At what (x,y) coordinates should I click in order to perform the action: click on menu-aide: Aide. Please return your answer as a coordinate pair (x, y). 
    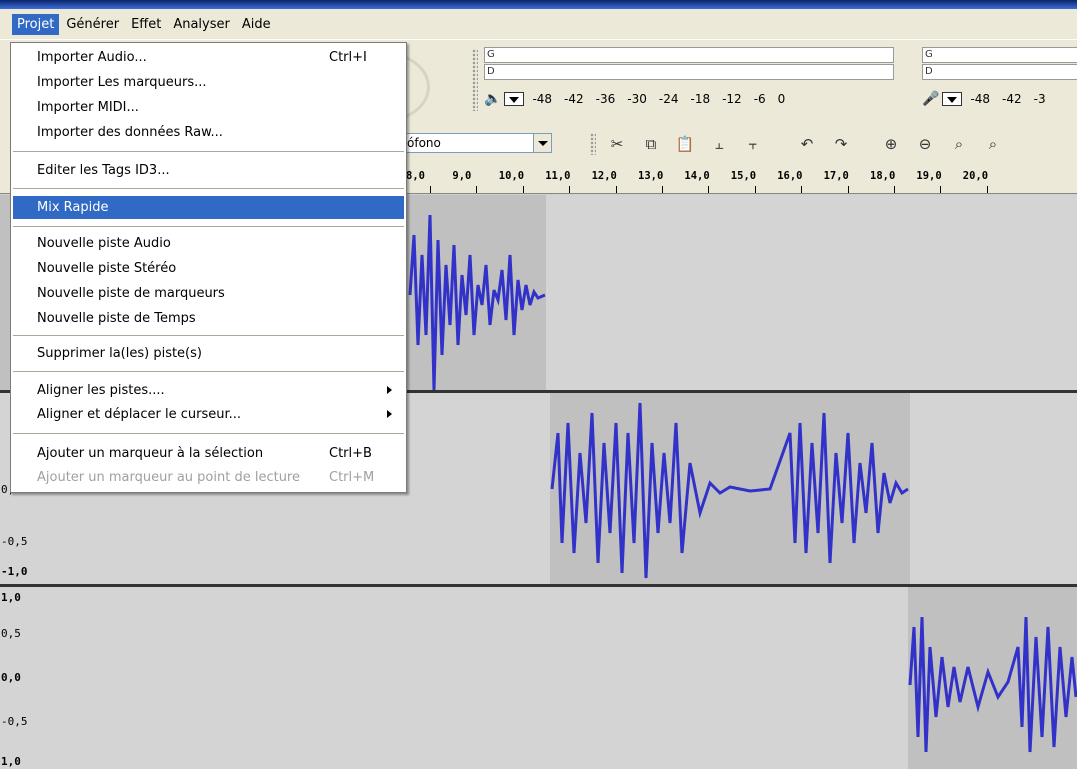
    Looking at the image, I should click on (256, 24).